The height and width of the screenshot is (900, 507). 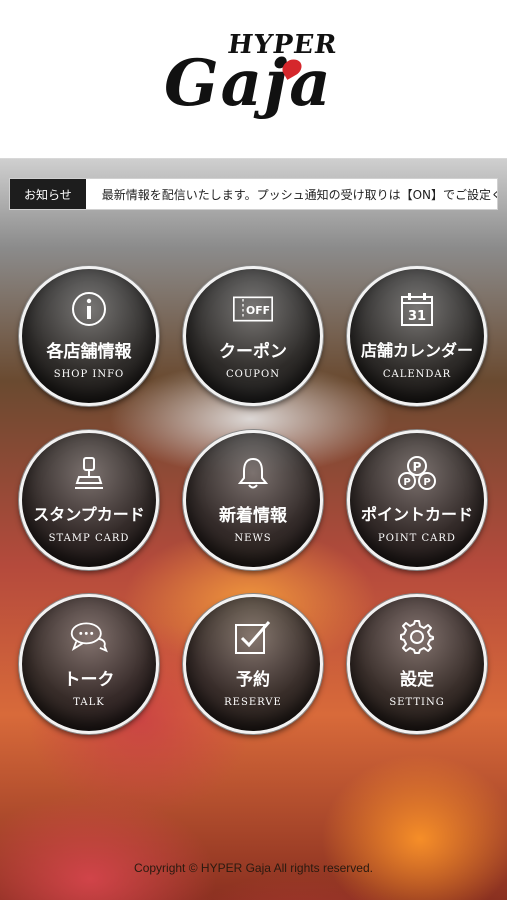 I want to click on news-button: 新着情報 NEWS, so click(x=253, y=500).